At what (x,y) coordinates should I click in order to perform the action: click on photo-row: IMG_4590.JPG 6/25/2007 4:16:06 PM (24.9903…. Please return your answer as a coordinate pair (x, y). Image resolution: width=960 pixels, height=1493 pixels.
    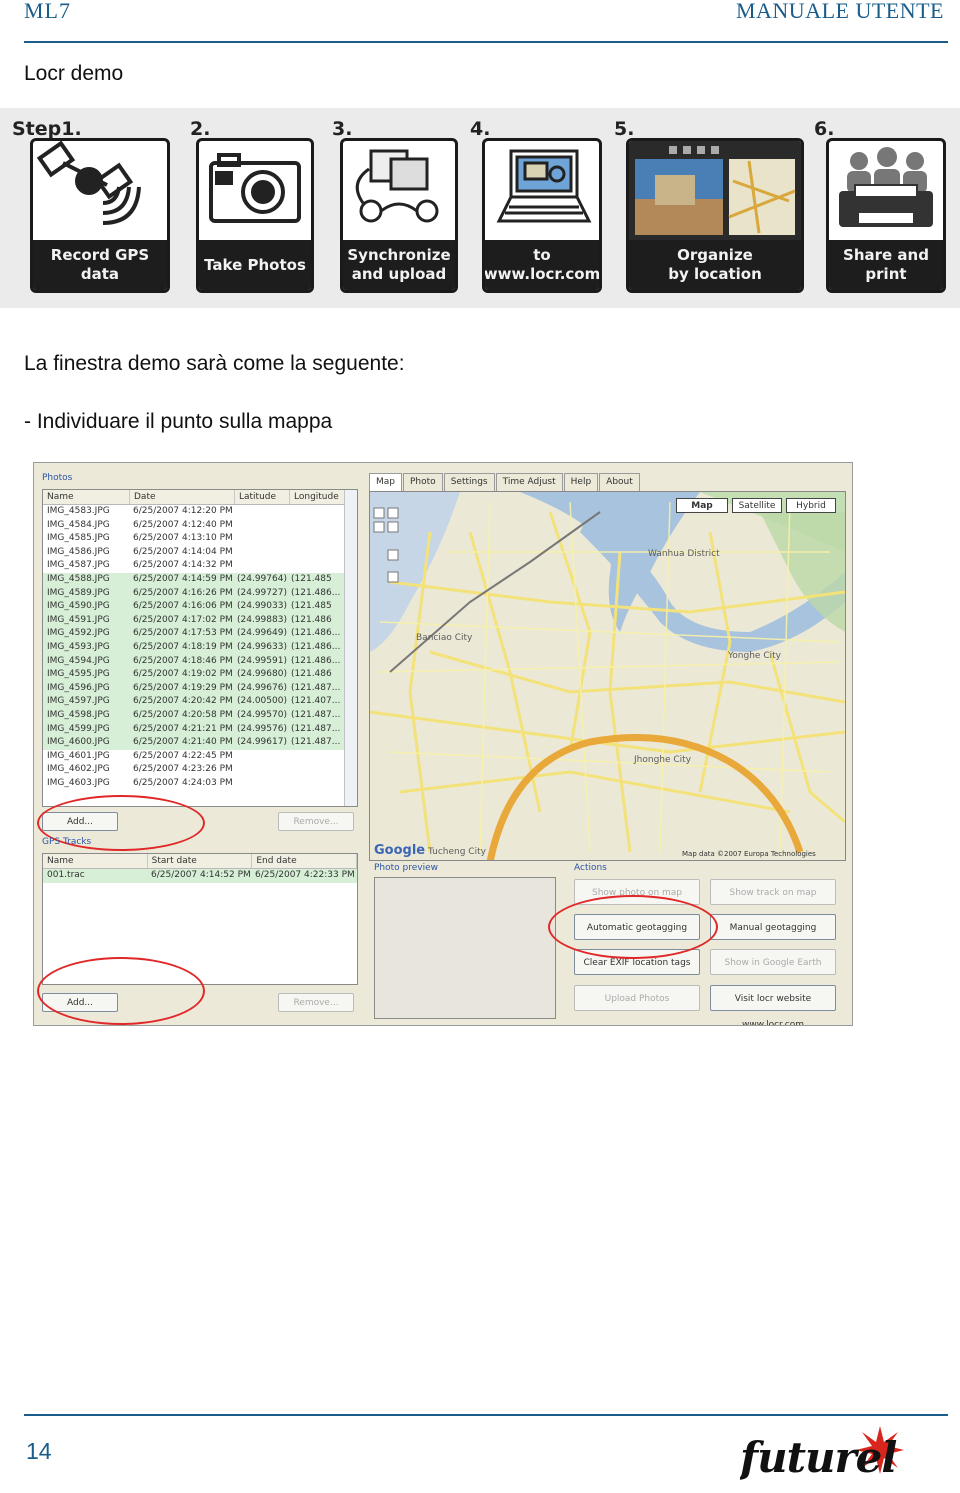
    Looking at the image, I should click on (200, 607).